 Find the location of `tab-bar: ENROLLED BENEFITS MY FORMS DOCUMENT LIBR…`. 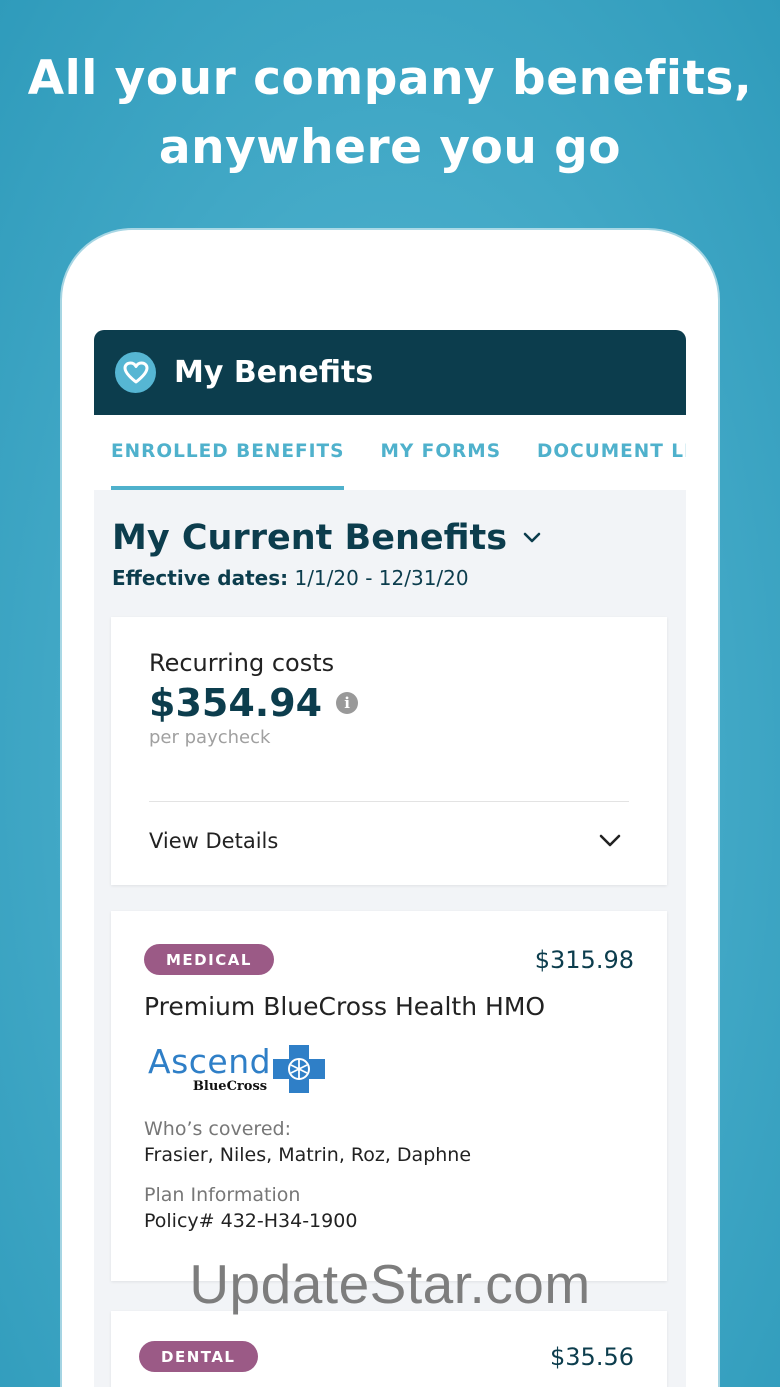

tab-bar: ENROLLED BENEFITS MY FORMS DOCUMENT LIBR… is located at coordinates (390, 452).